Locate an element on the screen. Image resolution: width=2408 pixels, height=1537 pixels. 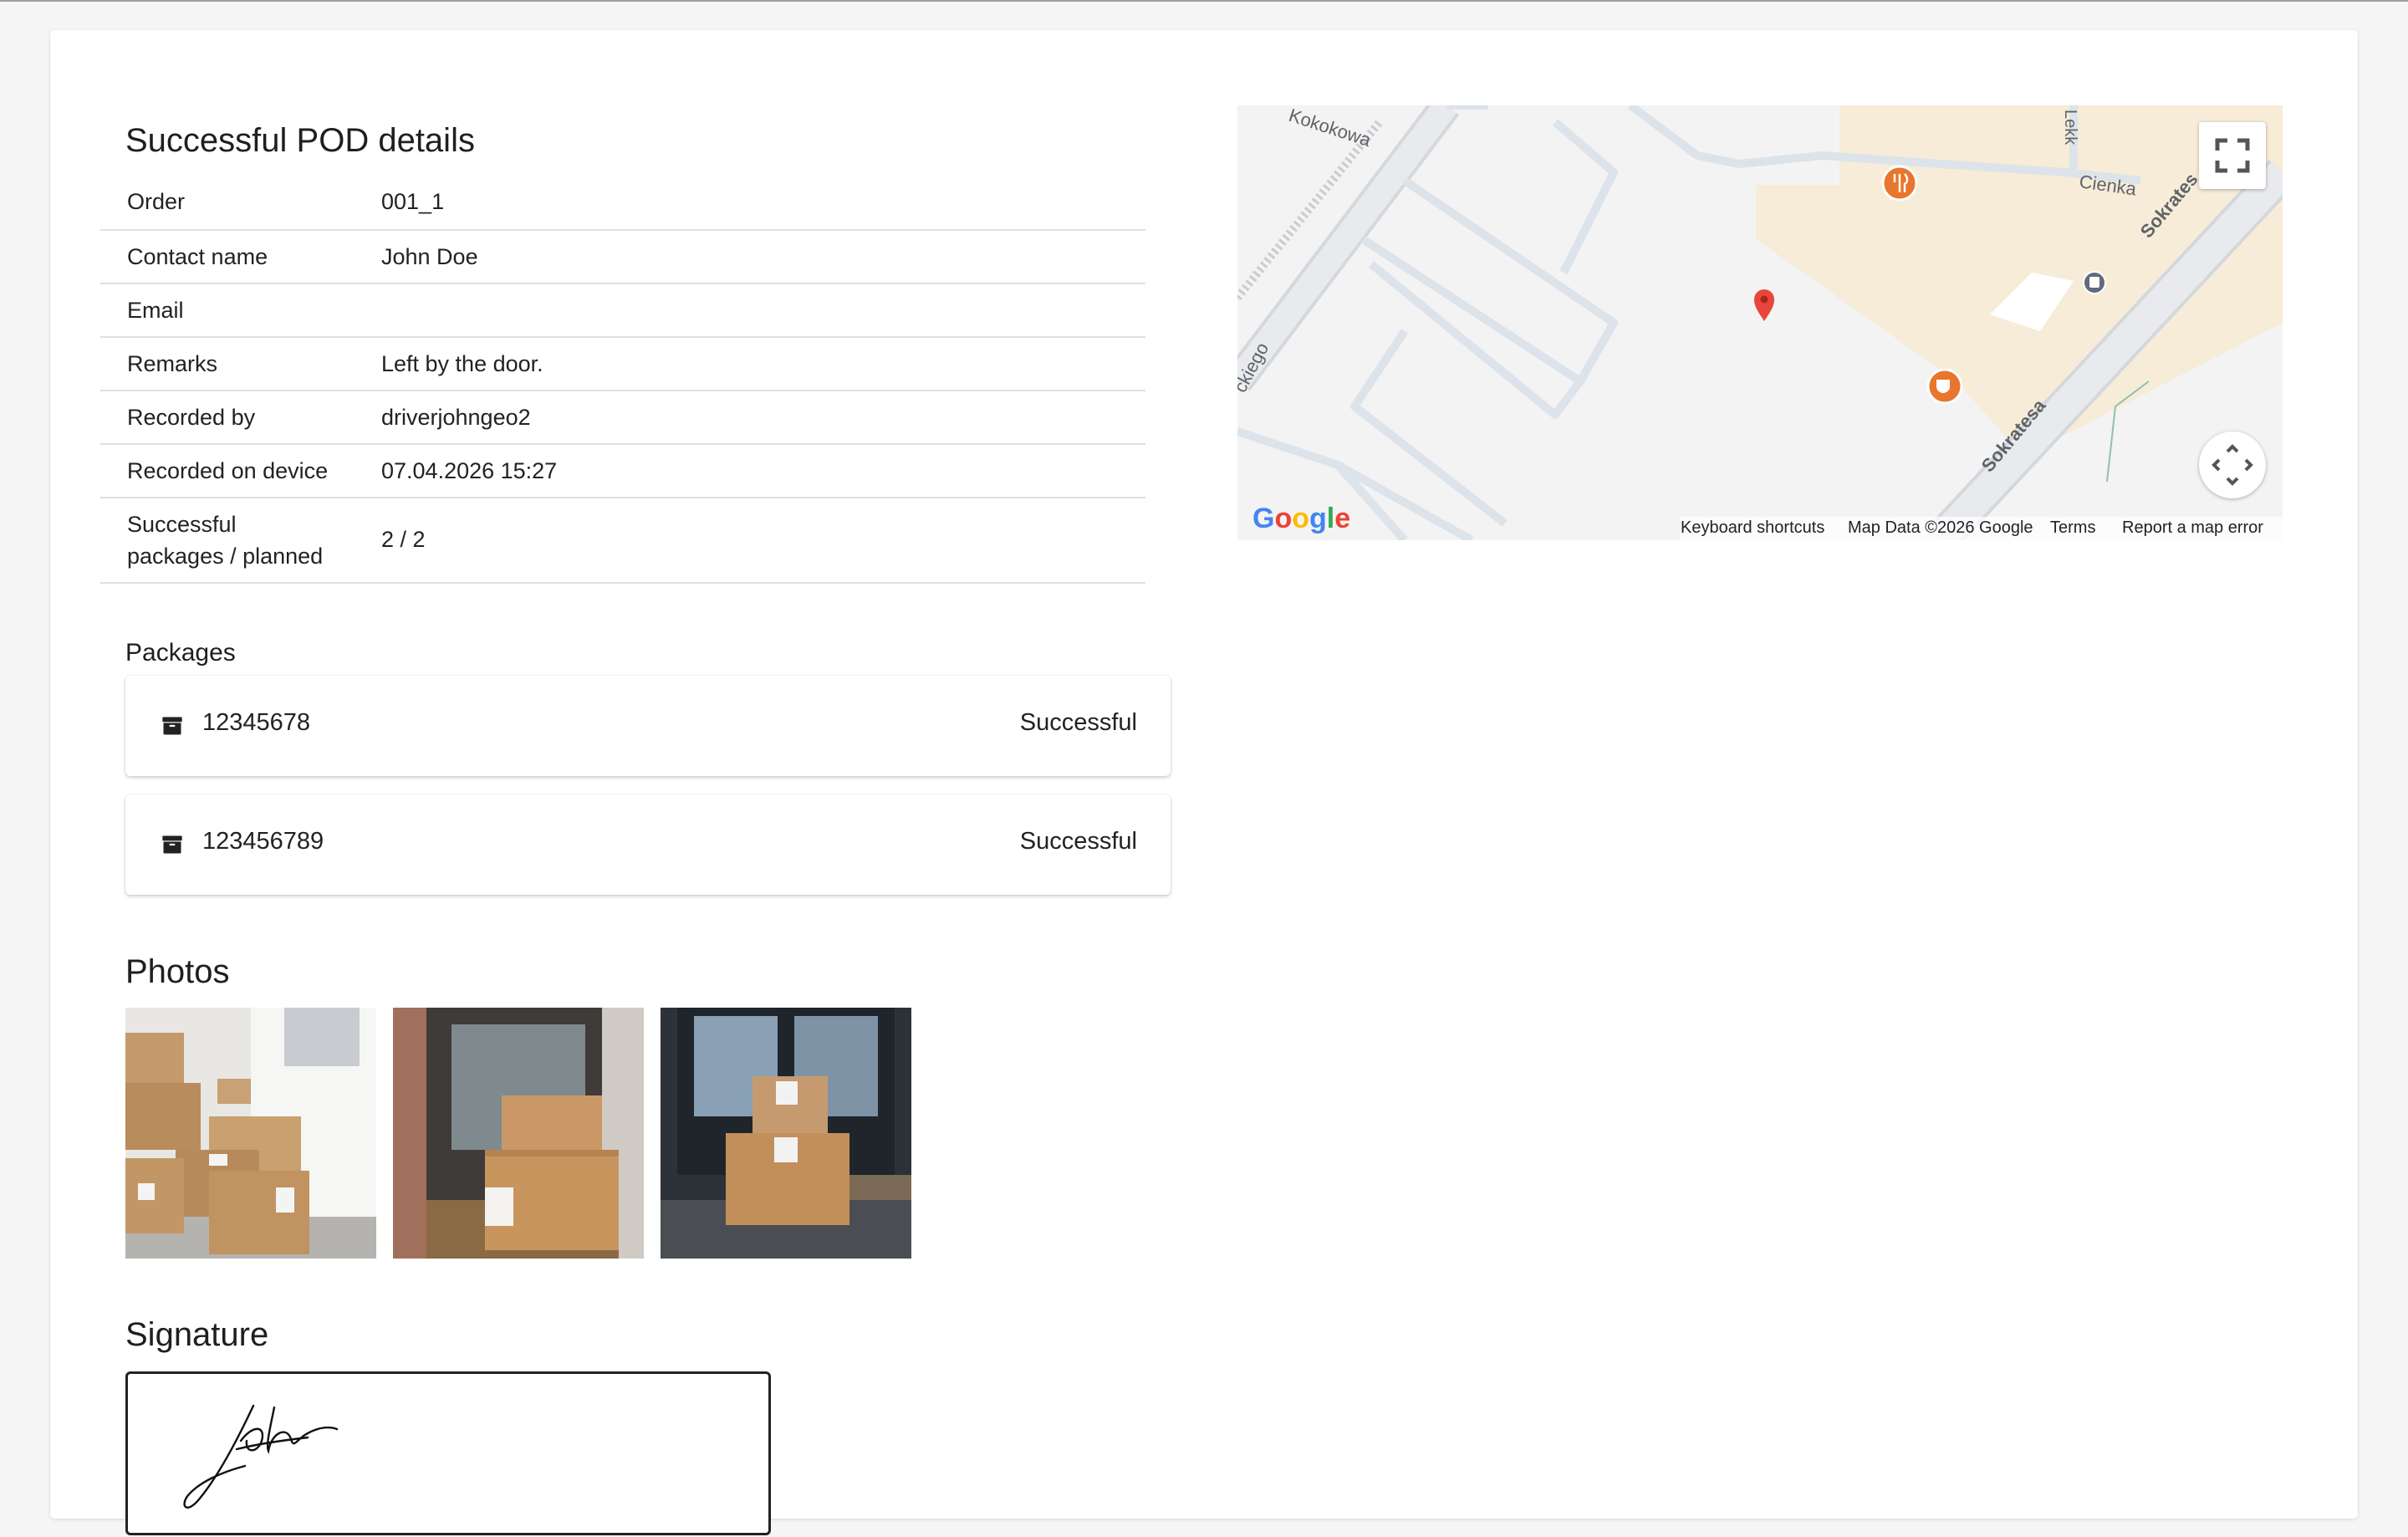
terms-link: Terms is located at coordinates (2073, 528).